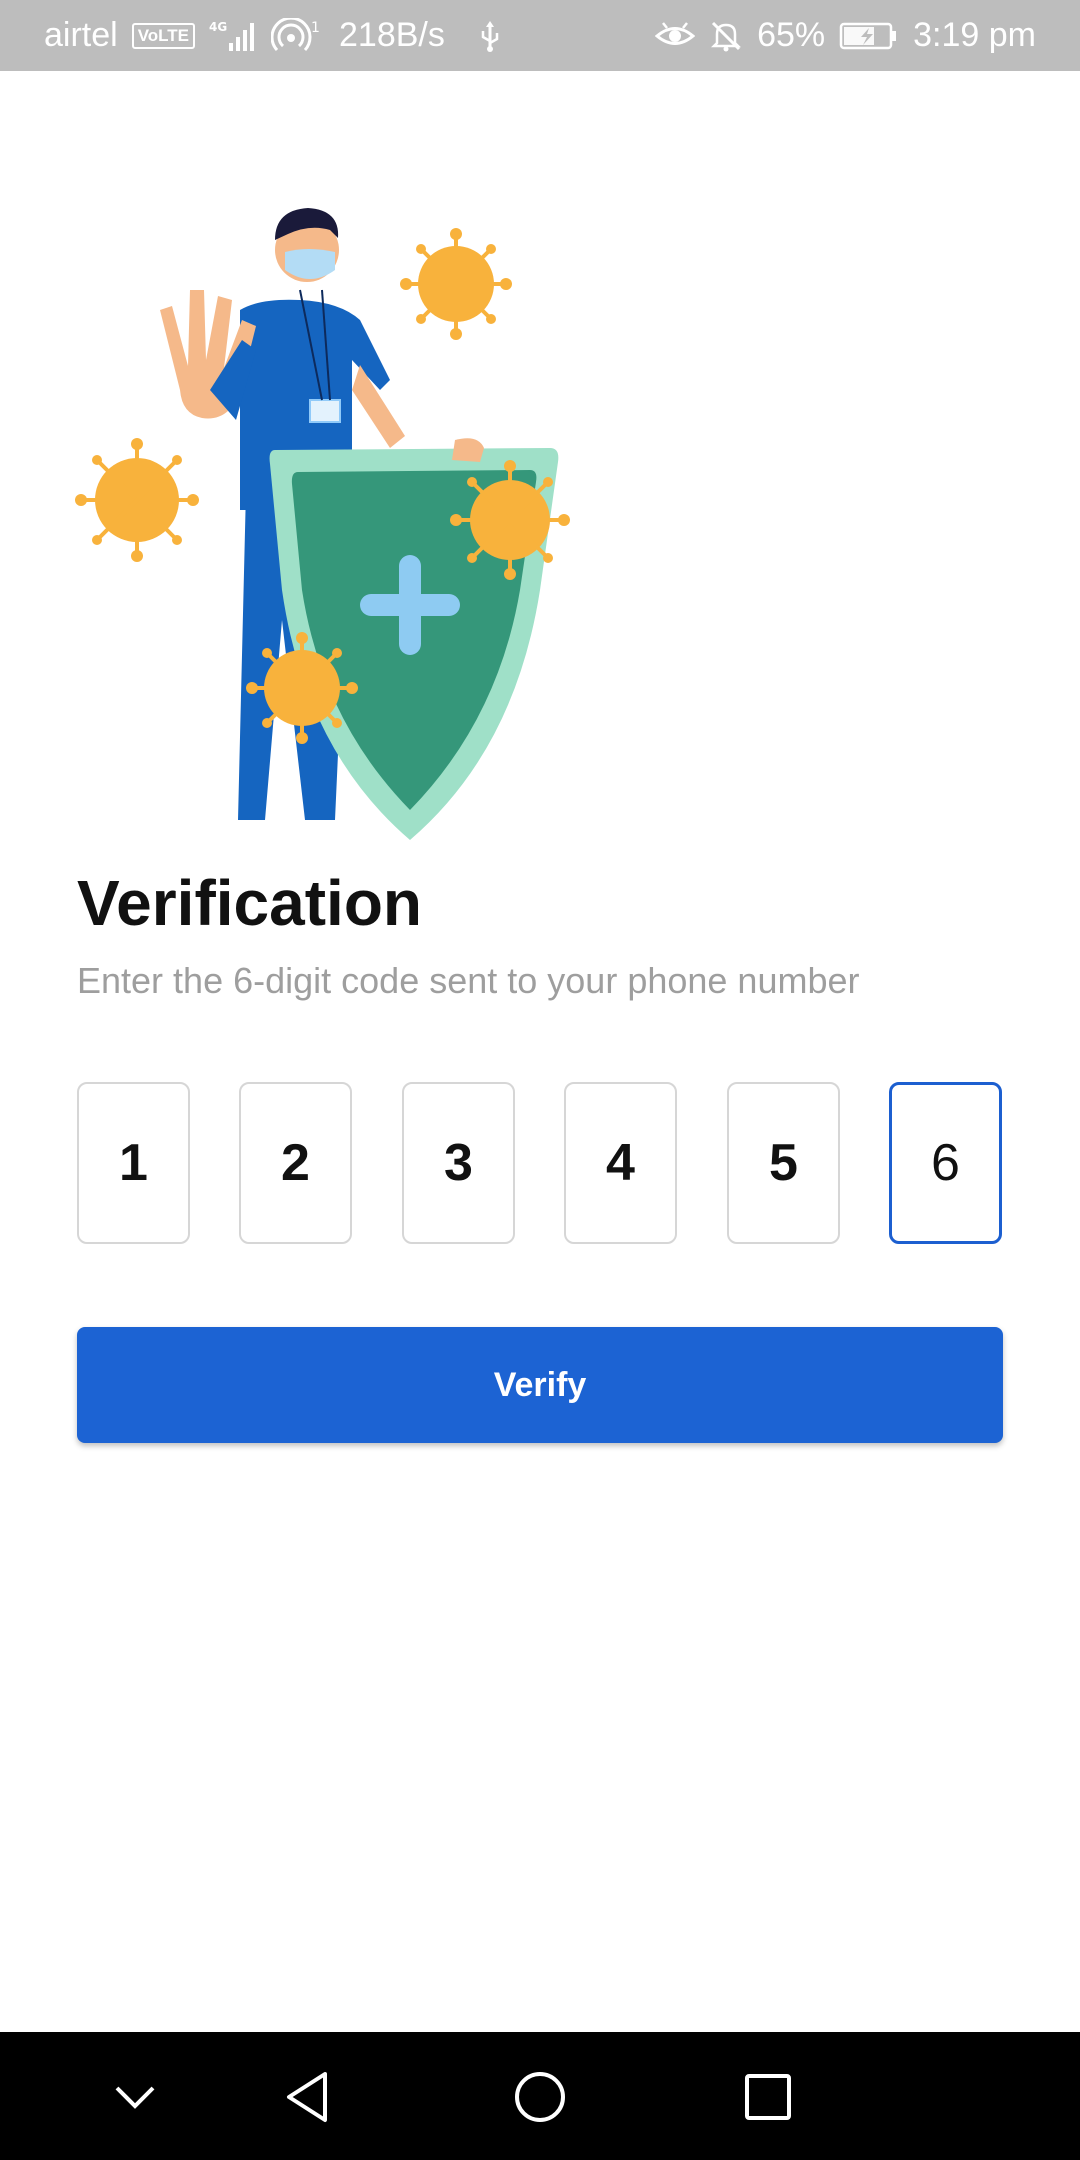  Describe the element at coordinates (308, 2097) in the screenshot. I see `back-icon` at that location.